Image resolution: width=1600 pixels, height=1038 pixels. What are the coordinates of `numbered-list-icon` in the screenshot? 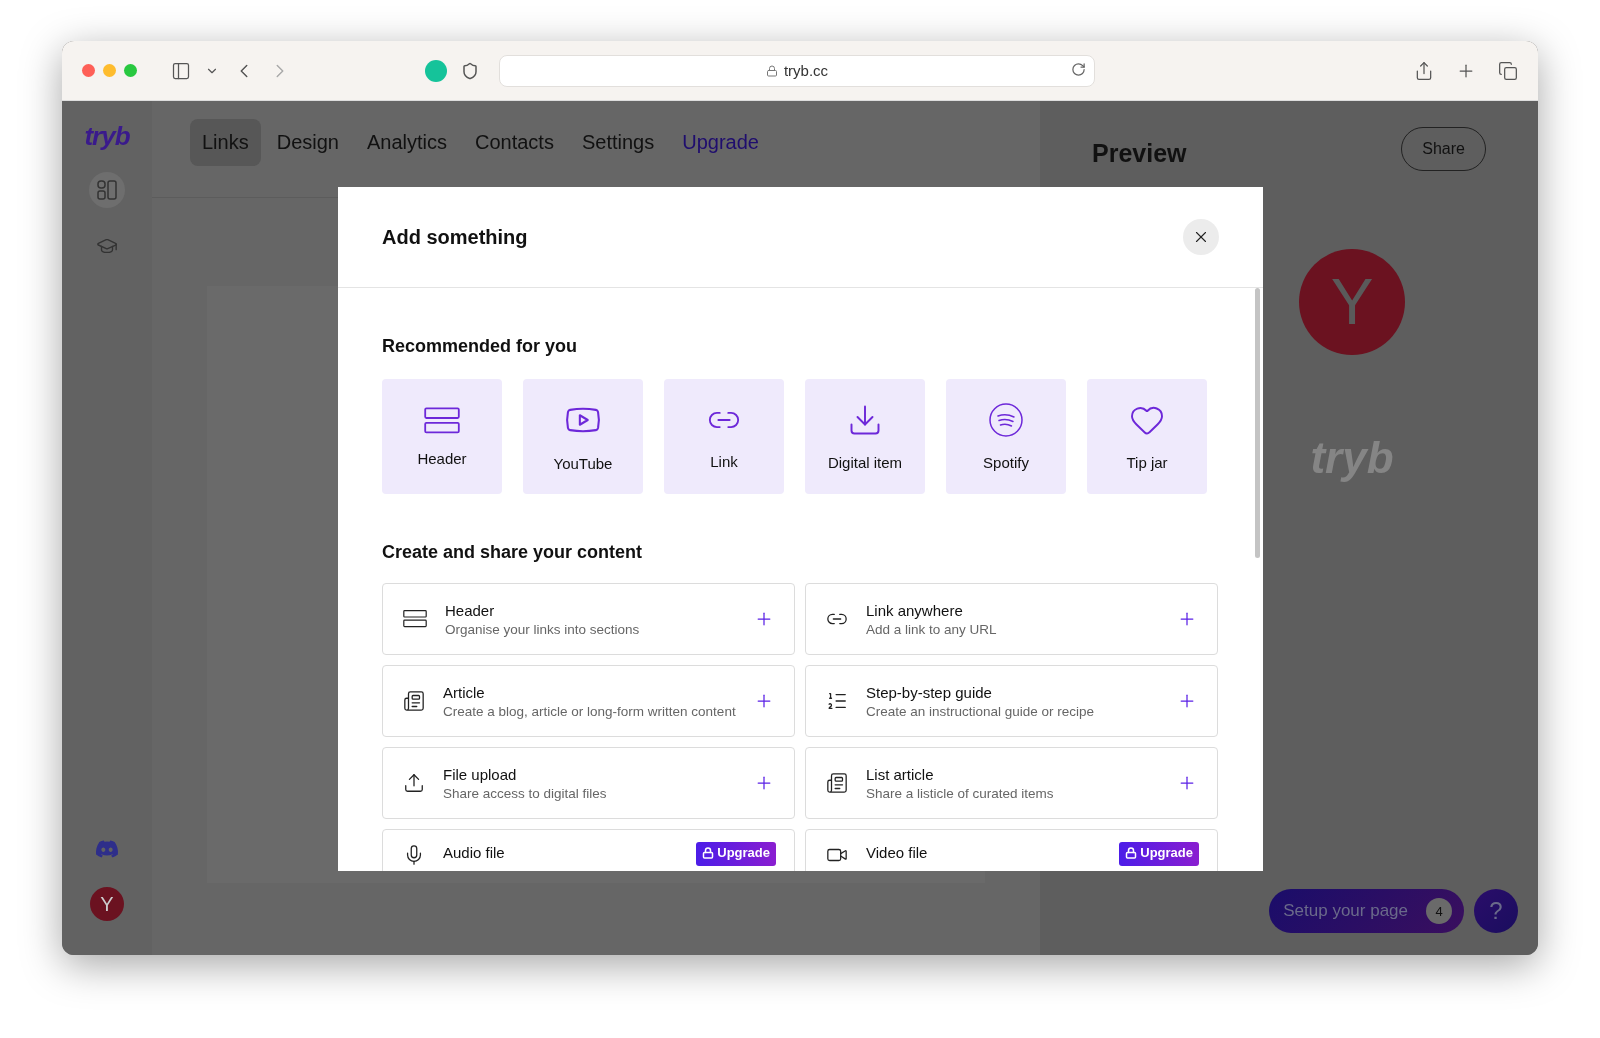 It's located at (837, 701).